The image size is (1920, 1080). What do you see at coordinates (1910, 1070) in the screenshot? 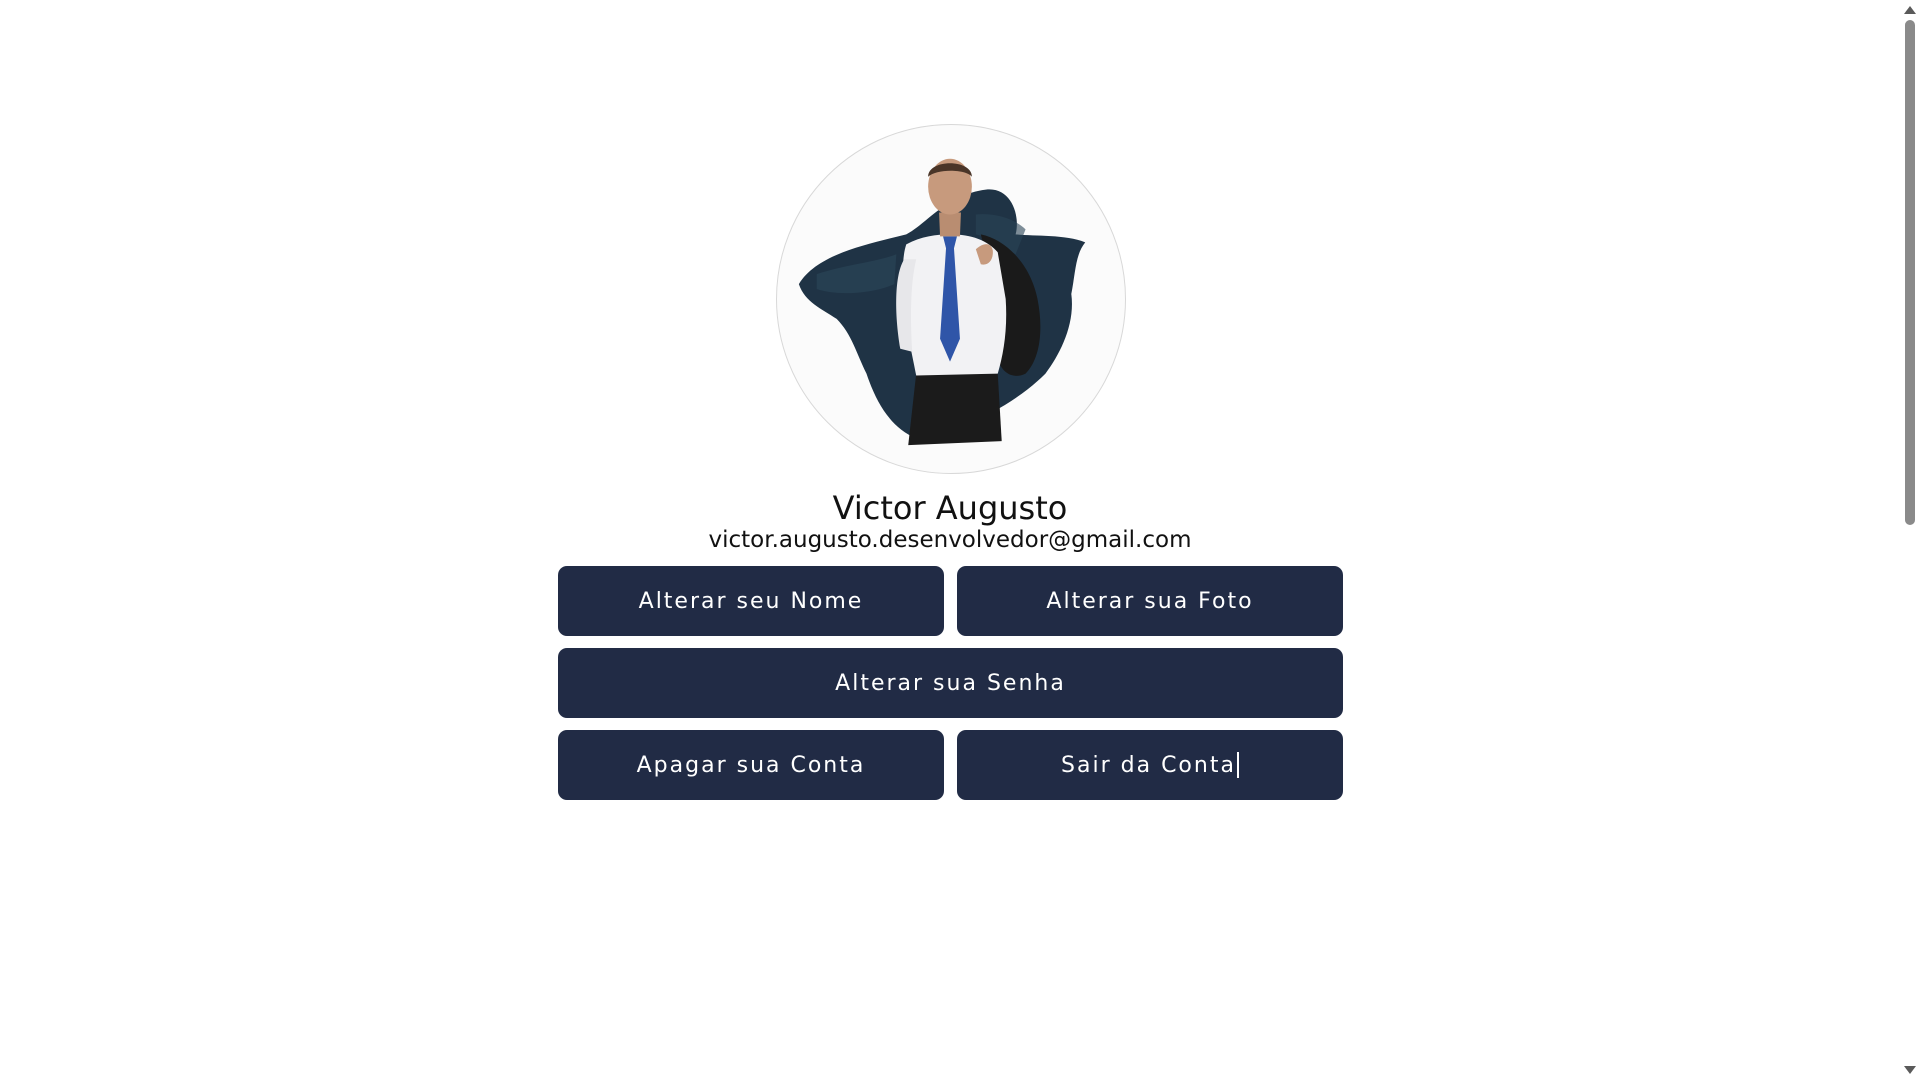
I see `arrow-down-icon` at bounding box center [1910, 1070].